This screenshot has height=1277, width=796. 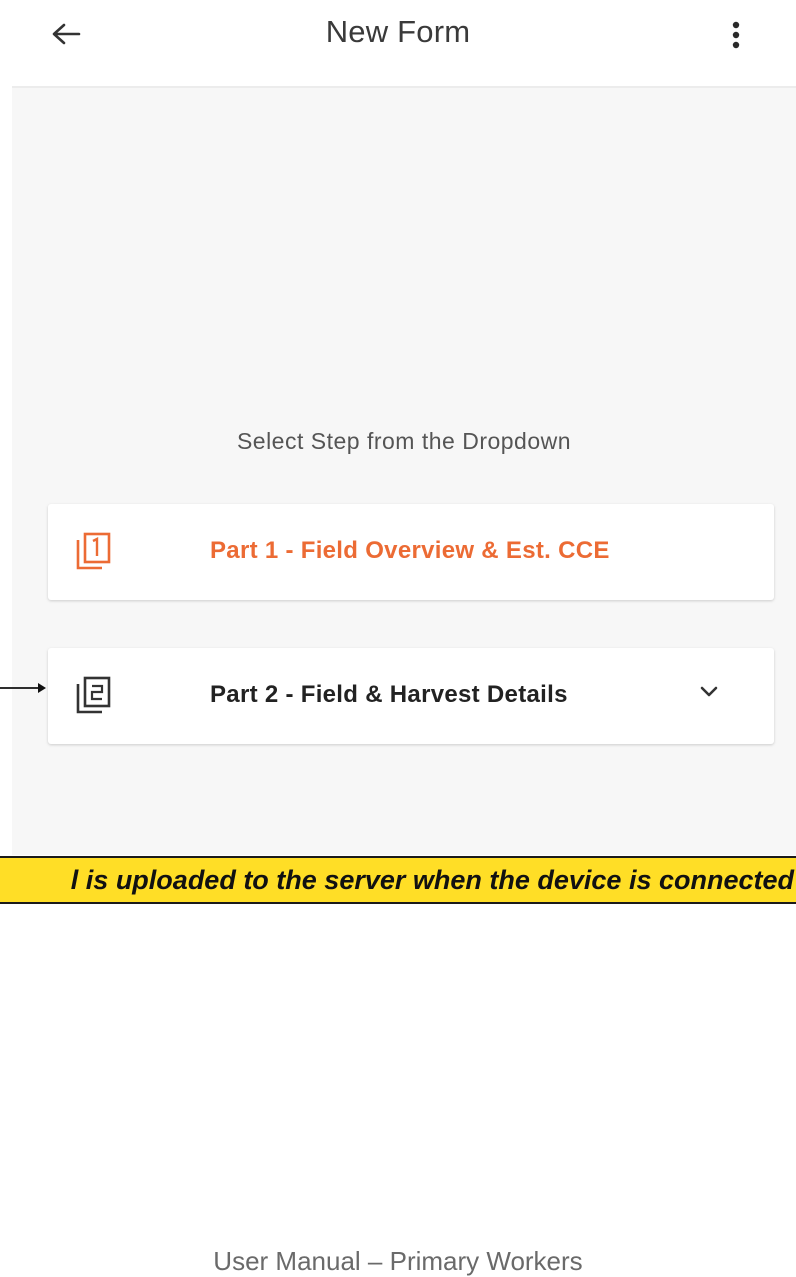 What do you see at coordinates (93, 695) in the screenshot?
I see `step-2-icon` at bounding box center [93, 695].